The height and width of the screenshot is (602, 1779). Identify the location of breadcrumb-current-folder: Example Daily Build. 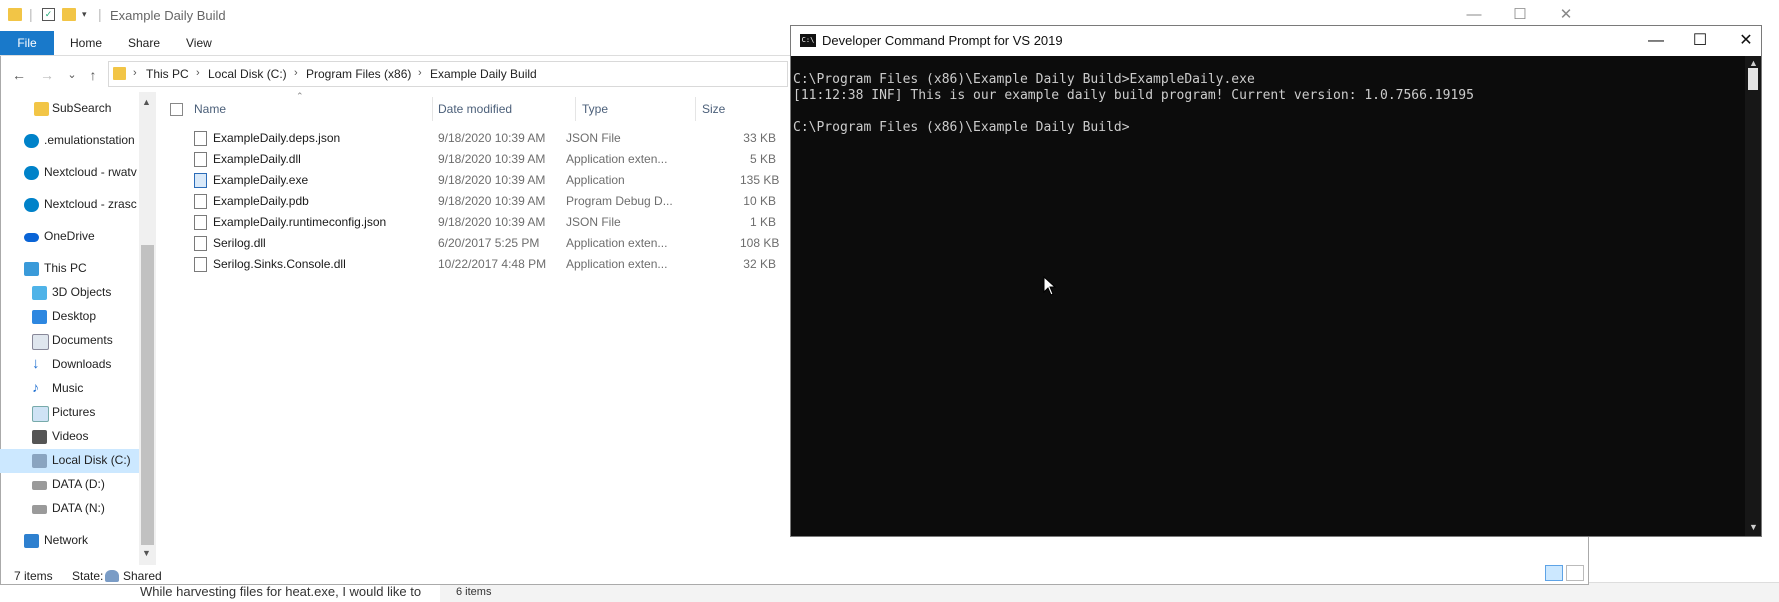
(483, 74).